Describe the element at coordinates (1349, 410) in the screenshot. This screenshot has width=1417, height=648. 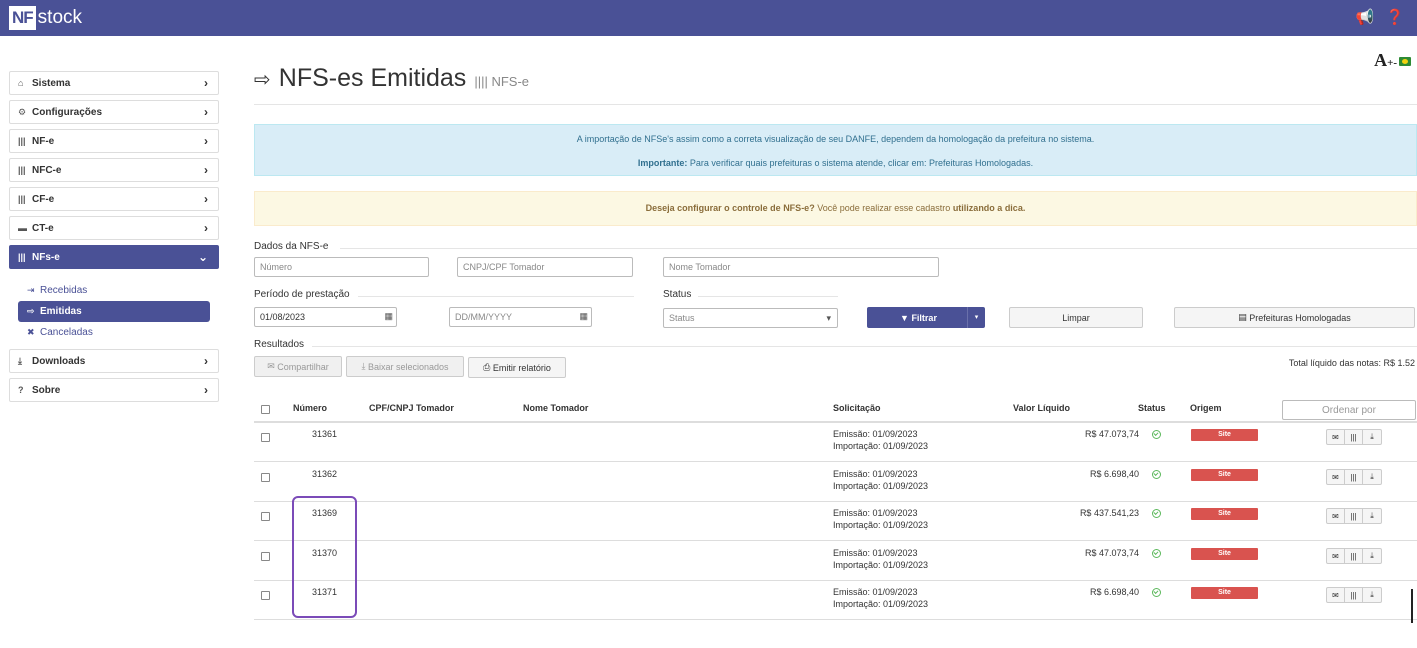
I see `ordenar-por-select: Ordenar por` at that location.